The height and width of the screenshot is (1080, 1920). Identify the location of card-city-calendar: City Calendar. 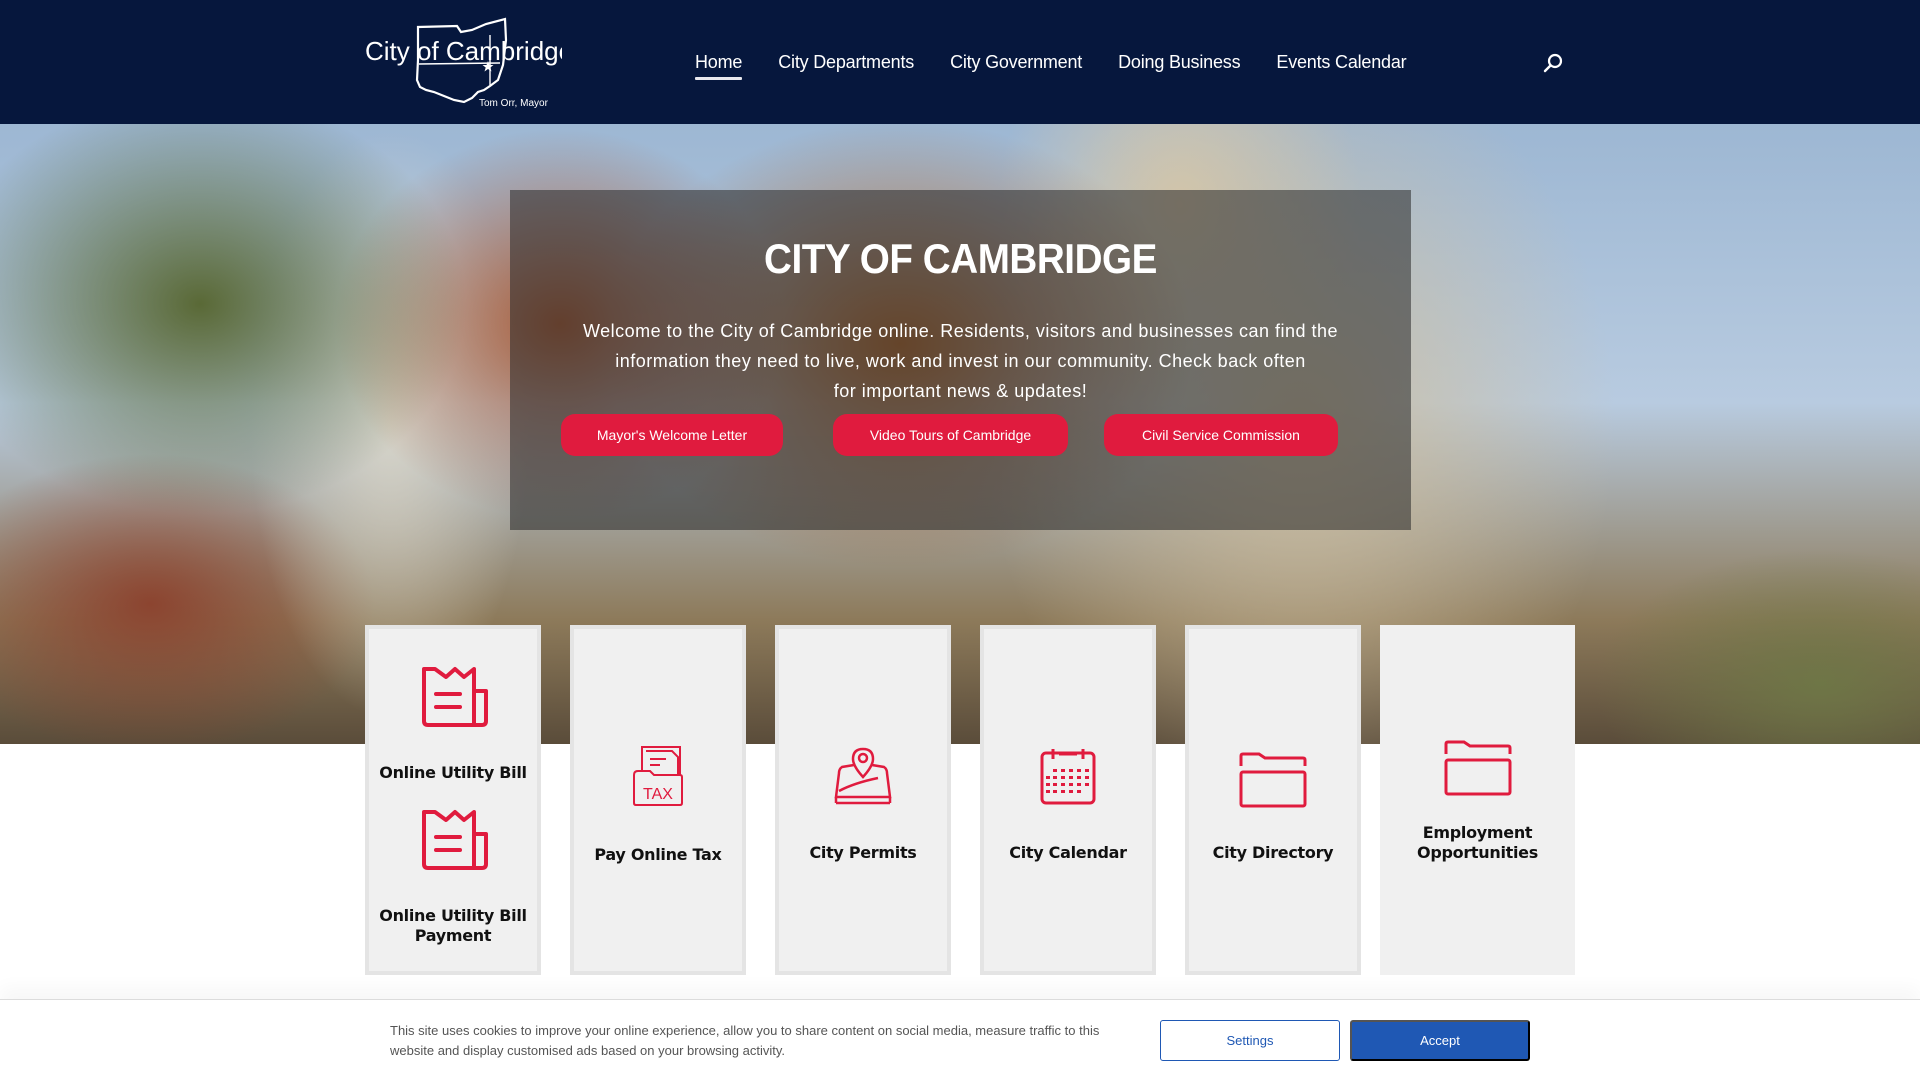
(1068, 800).